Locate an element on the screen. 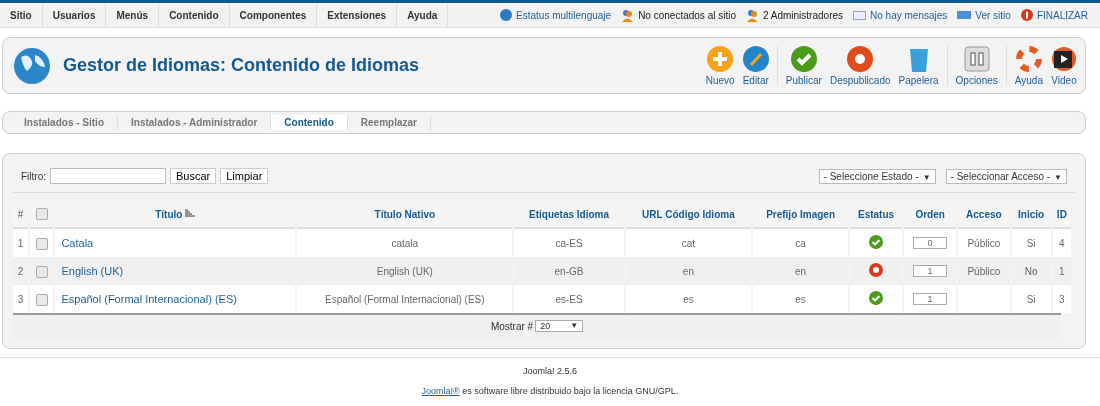 This screenshot has width=1100, height=406. toolbar-button: Video is located at coordinates (1064, 65).